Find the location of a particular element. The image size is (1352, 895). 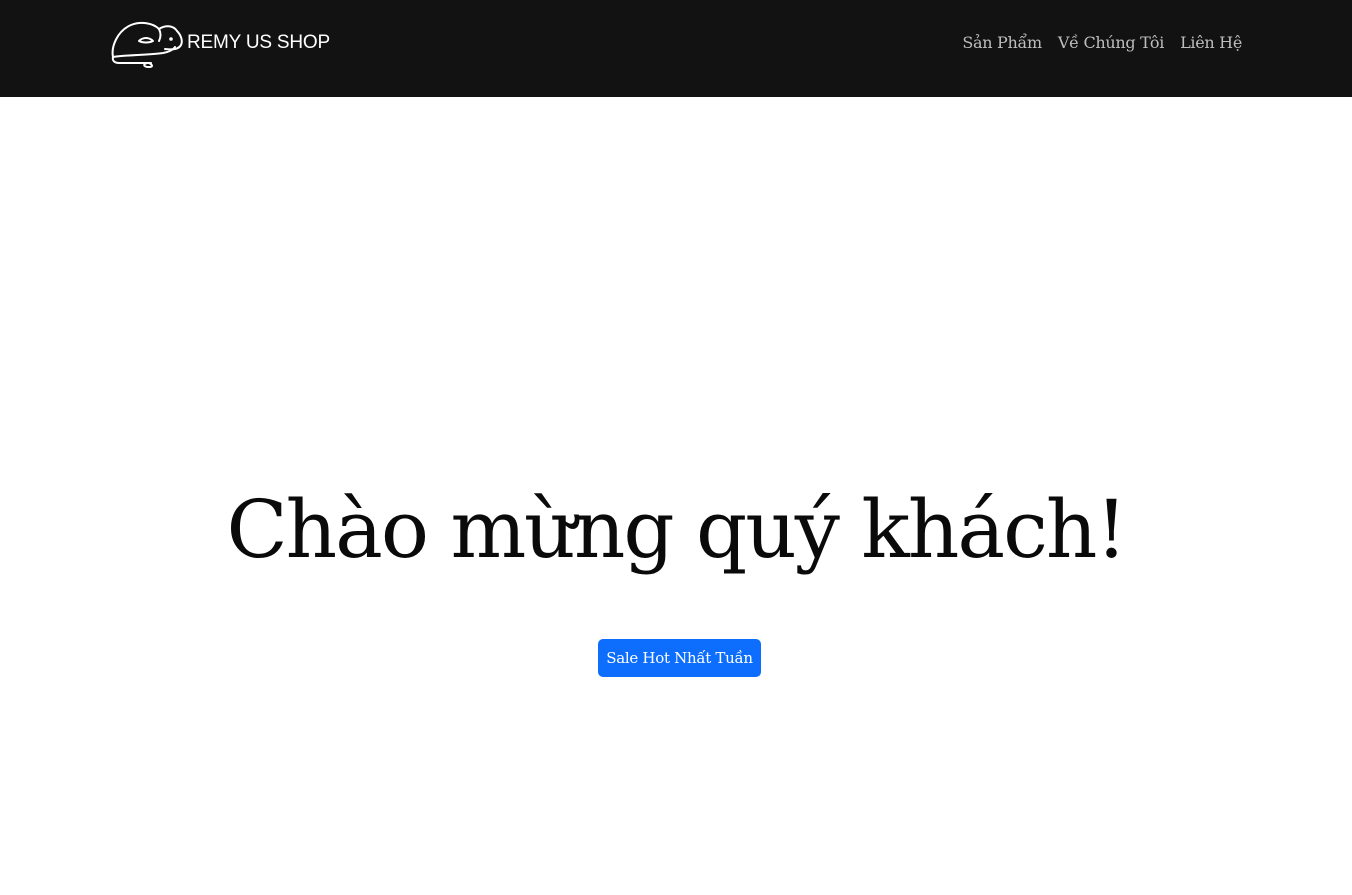

brand-link: REMY US SHOP is located at coordinates (219, 44).